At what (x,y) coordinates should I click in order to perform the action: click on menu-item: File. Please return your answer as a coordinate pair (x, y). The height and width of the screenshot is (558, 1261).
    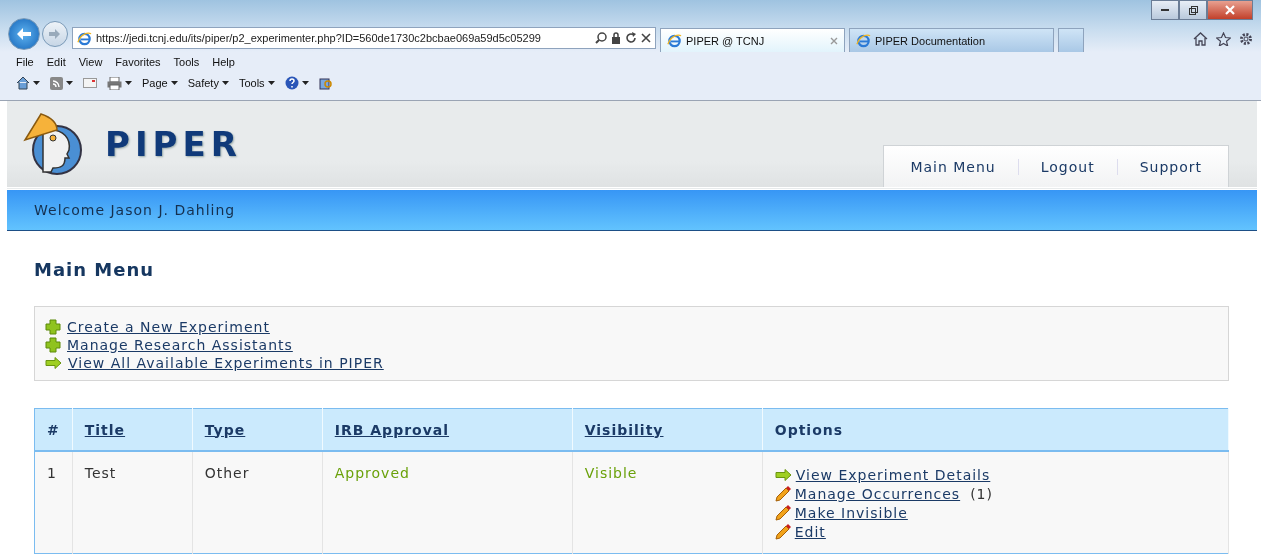
    Looking at the image, I should click on (25, 65).